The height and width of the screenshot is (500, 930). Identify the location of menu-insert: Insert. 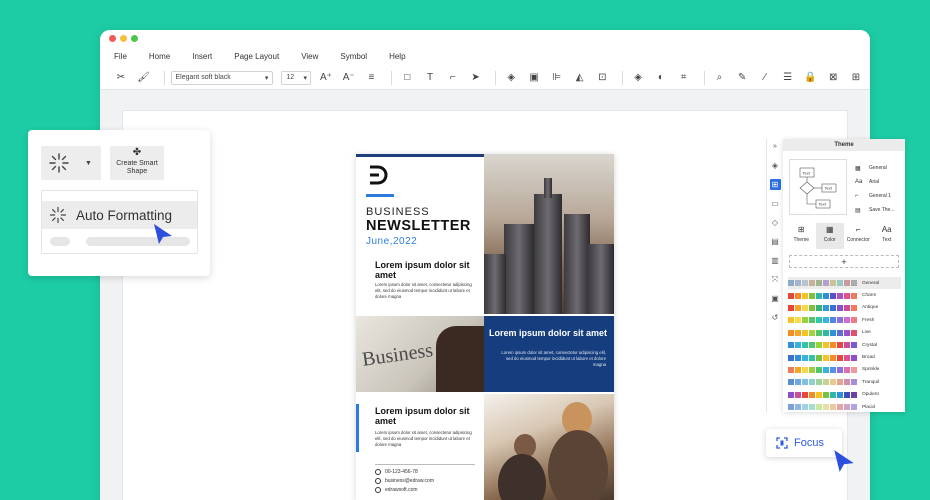
(202, 56).